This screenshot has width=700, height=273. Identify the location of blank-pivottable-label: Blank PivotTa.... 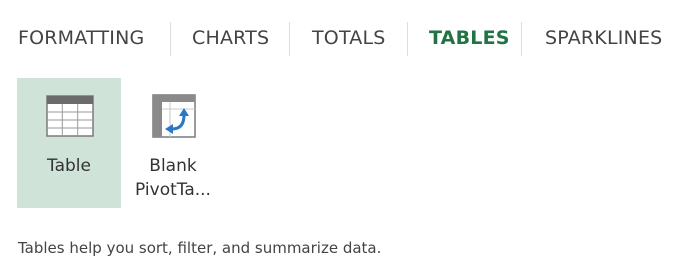
(173, 178).